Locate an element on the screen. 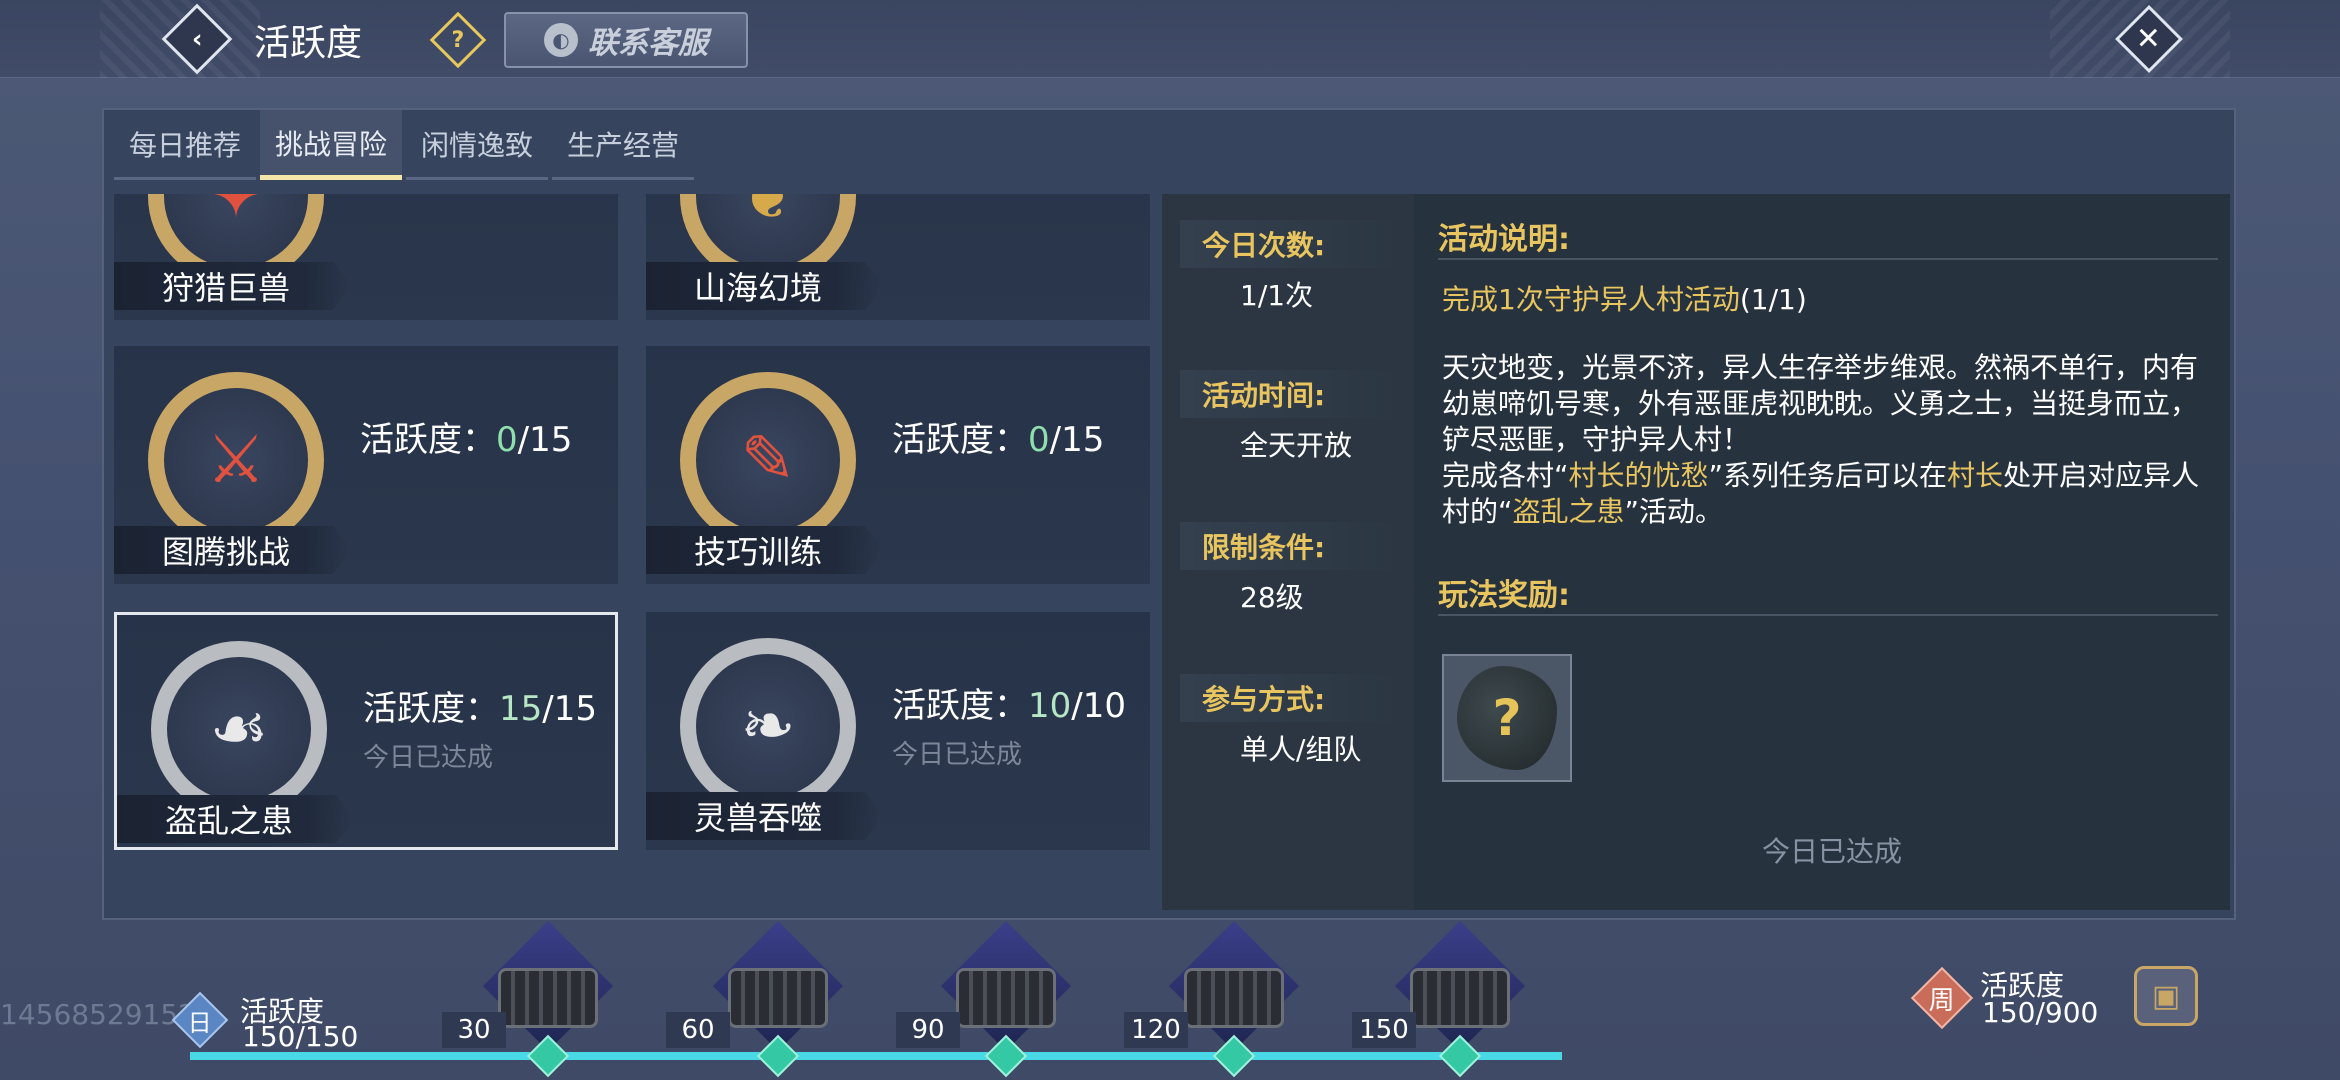  activity-name: 图腾挑战 is located at coordinates (233, 550).